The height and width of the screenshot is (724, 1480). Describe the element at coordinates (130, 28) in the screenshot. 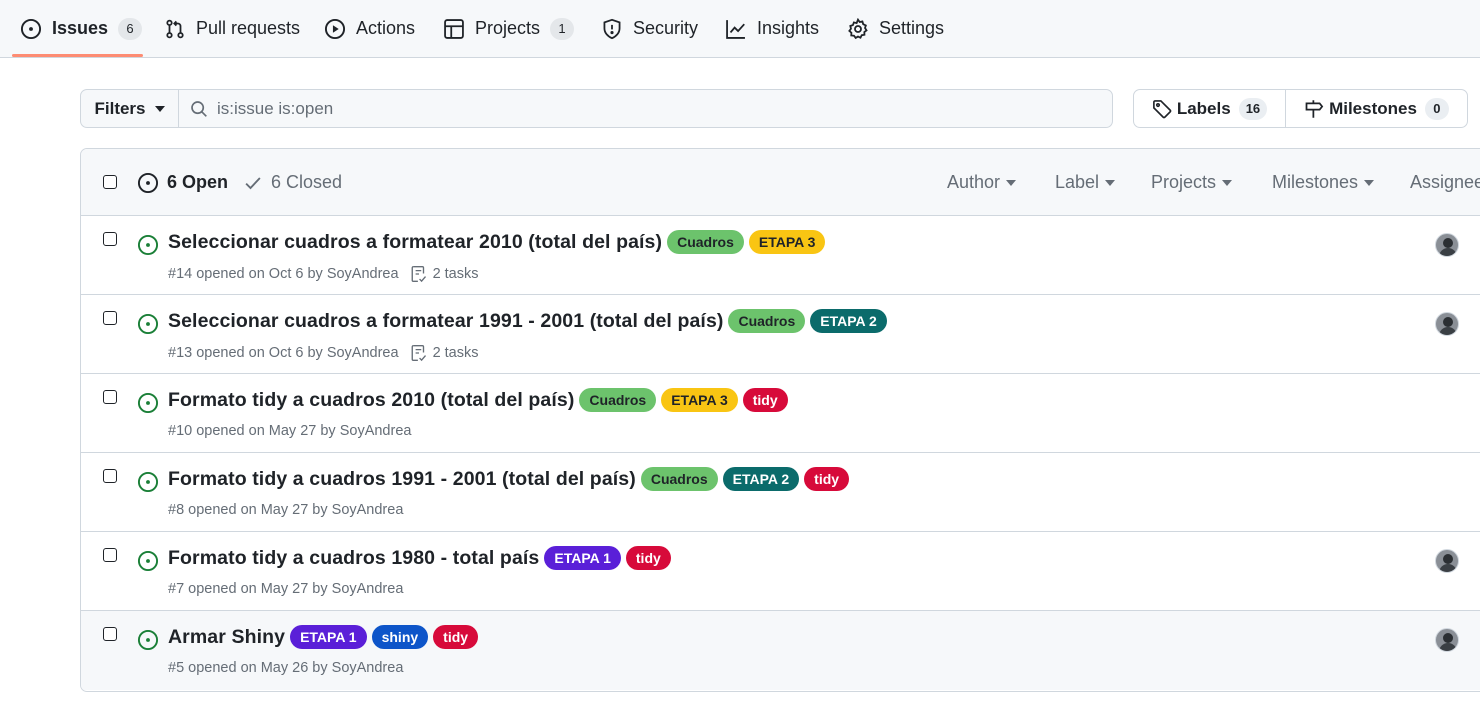

I see `tab-issues-count: 6` at that location.